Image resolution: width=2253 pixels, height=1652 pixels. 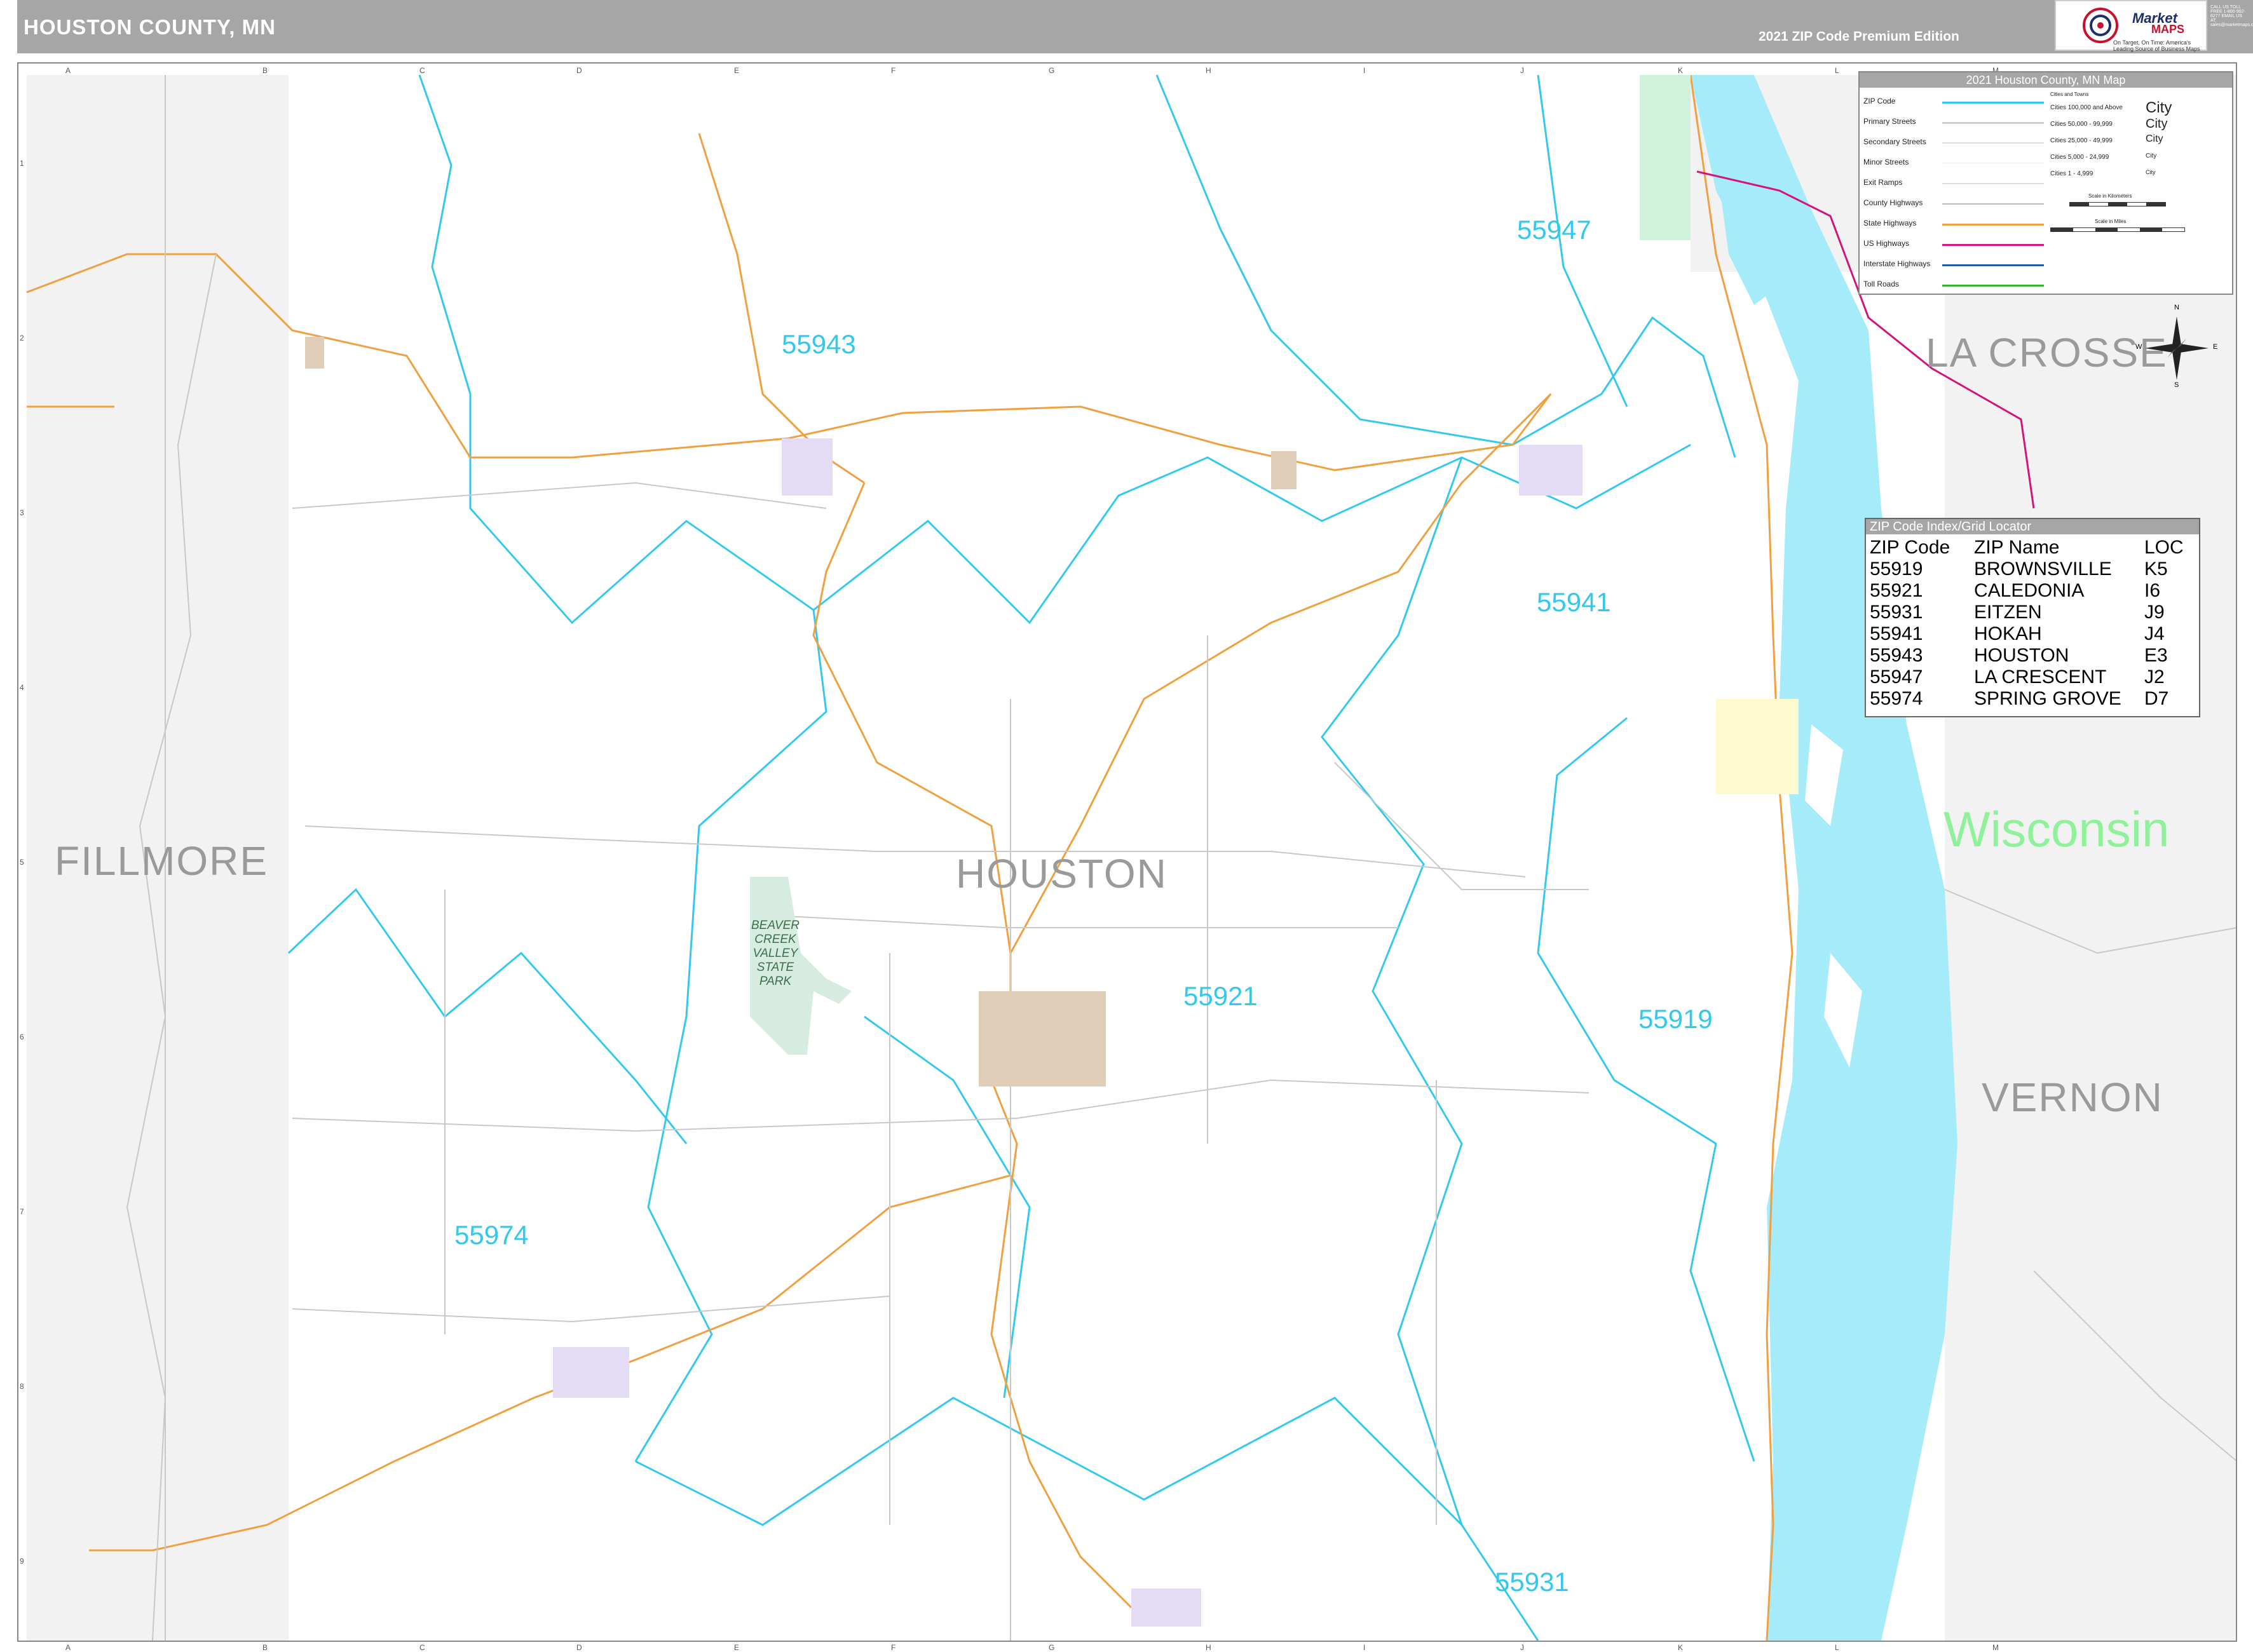 What do you see at coordinates (579, 1648) in the screenshot?
I see `grid-col-label: D` at bounding box center [579, 1648].